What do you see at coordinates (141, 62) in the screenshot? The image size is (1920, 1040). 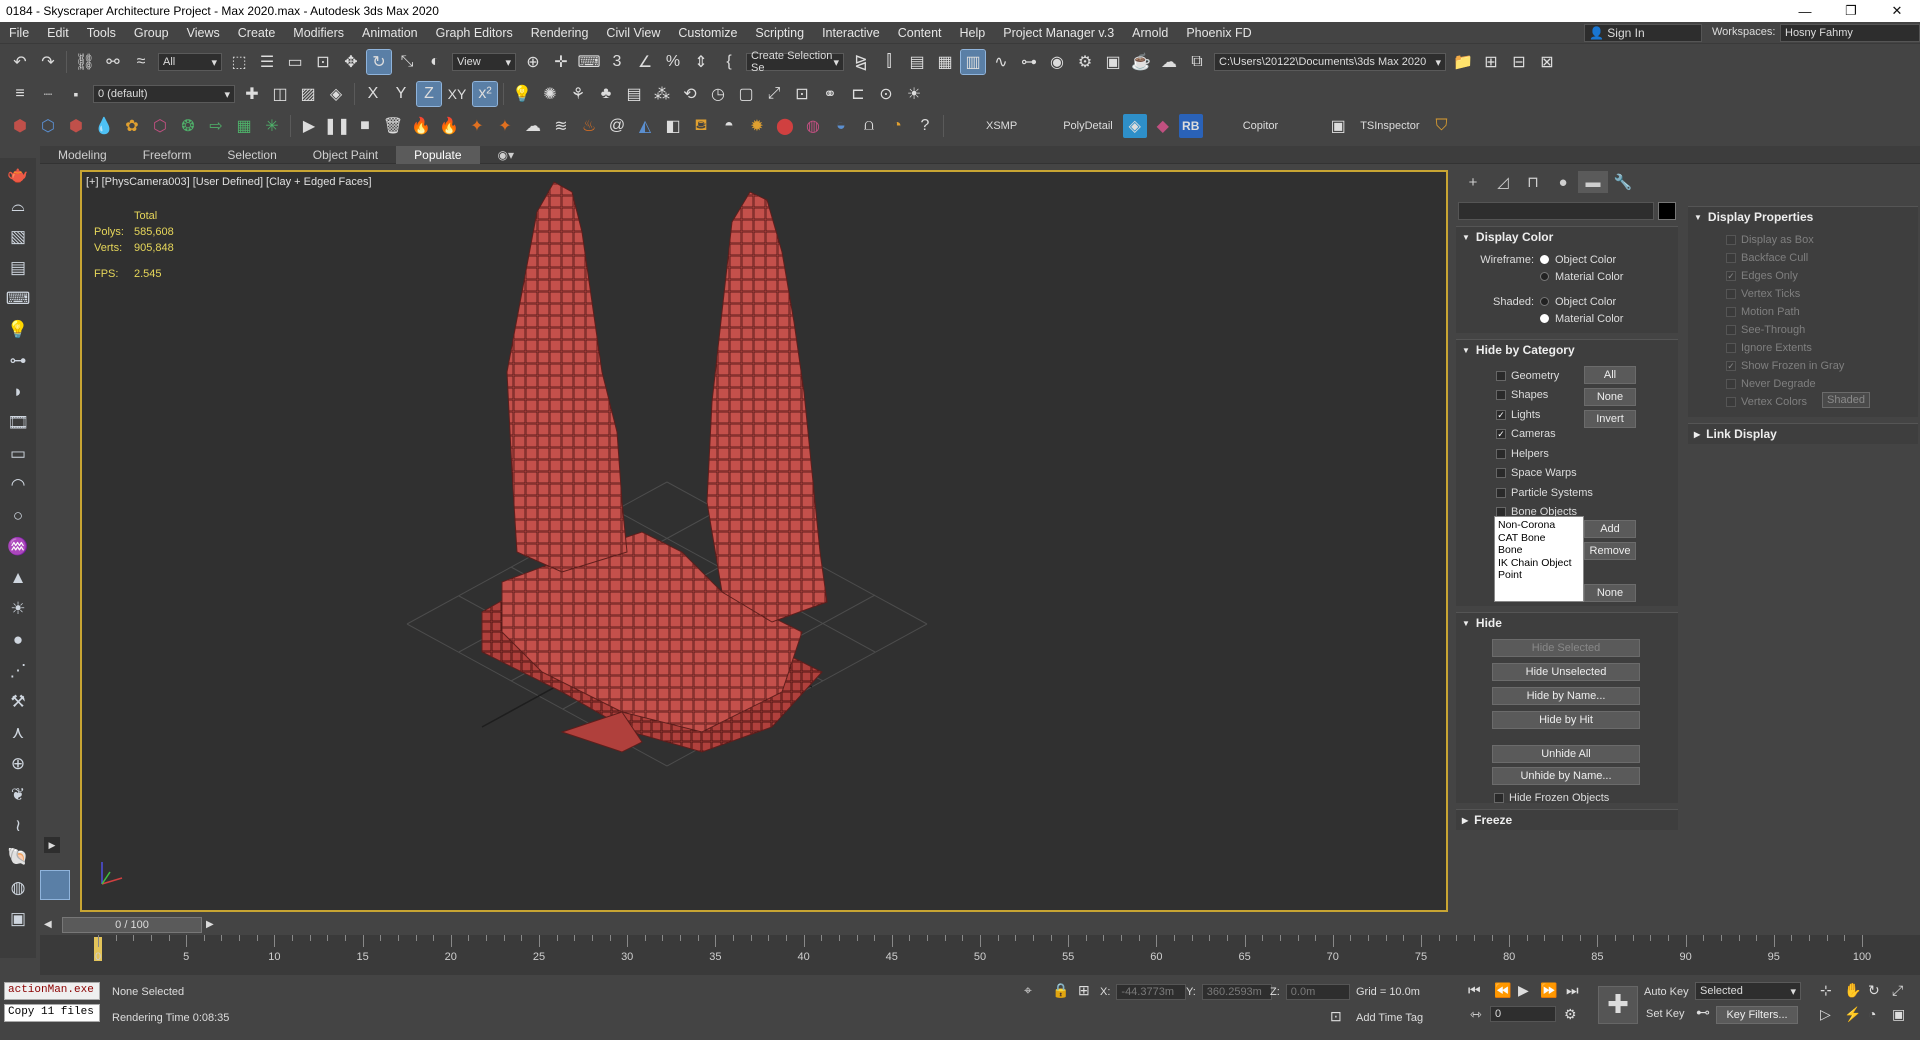 I see `bind-space-warp-icon: ≈` at bounding box center [141, 62].